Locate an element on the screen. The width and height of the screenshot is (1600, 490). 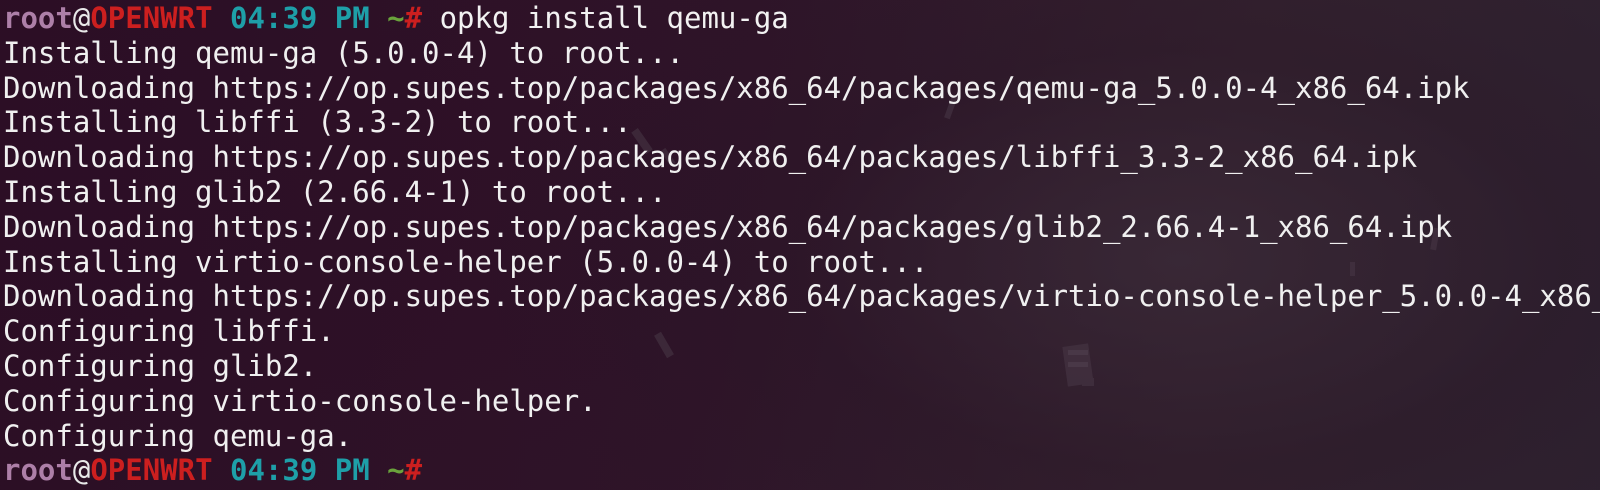
output-line: Configuring libffi. is located at coordinates (169, 331).